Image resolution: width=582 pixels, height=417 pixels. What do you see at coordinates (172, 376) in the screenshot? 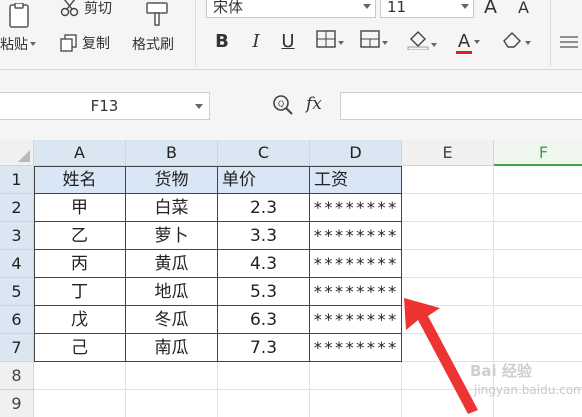
I see `cell-b8` at bounding box center [172, 376].